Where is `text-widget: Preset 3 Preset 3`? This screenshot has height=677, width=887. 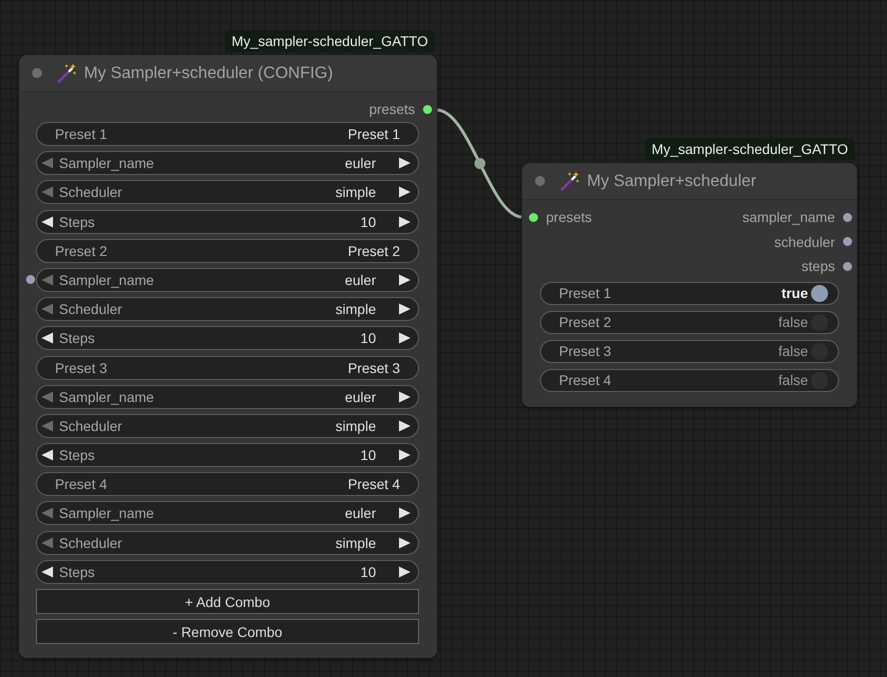
text-widget: Preset 3 Preset 3 is located at coordinates (227, 368).